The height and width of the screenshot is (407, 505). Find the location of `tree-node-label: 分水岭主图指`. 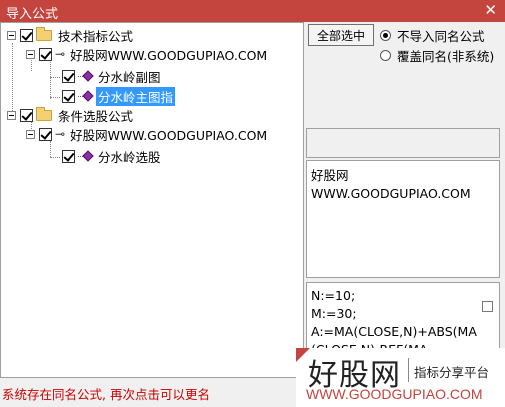

tree-node-label: 分水岭主图指 is located at coordinates (136, 96).